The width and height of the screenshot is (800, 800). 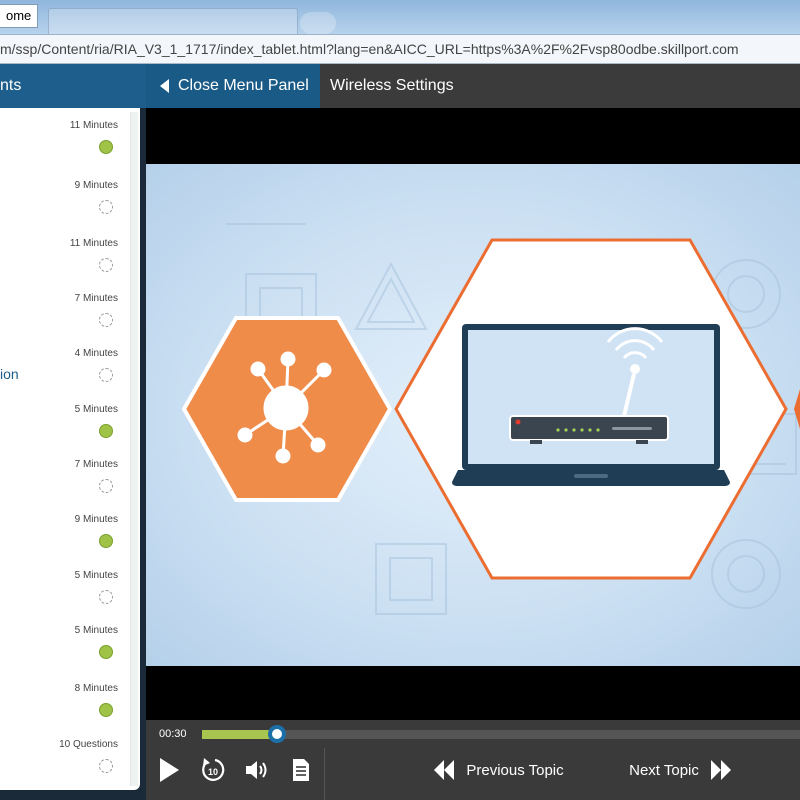 I want to click on previous-topic-label: Previous Topic, so click(x=515, y=770).